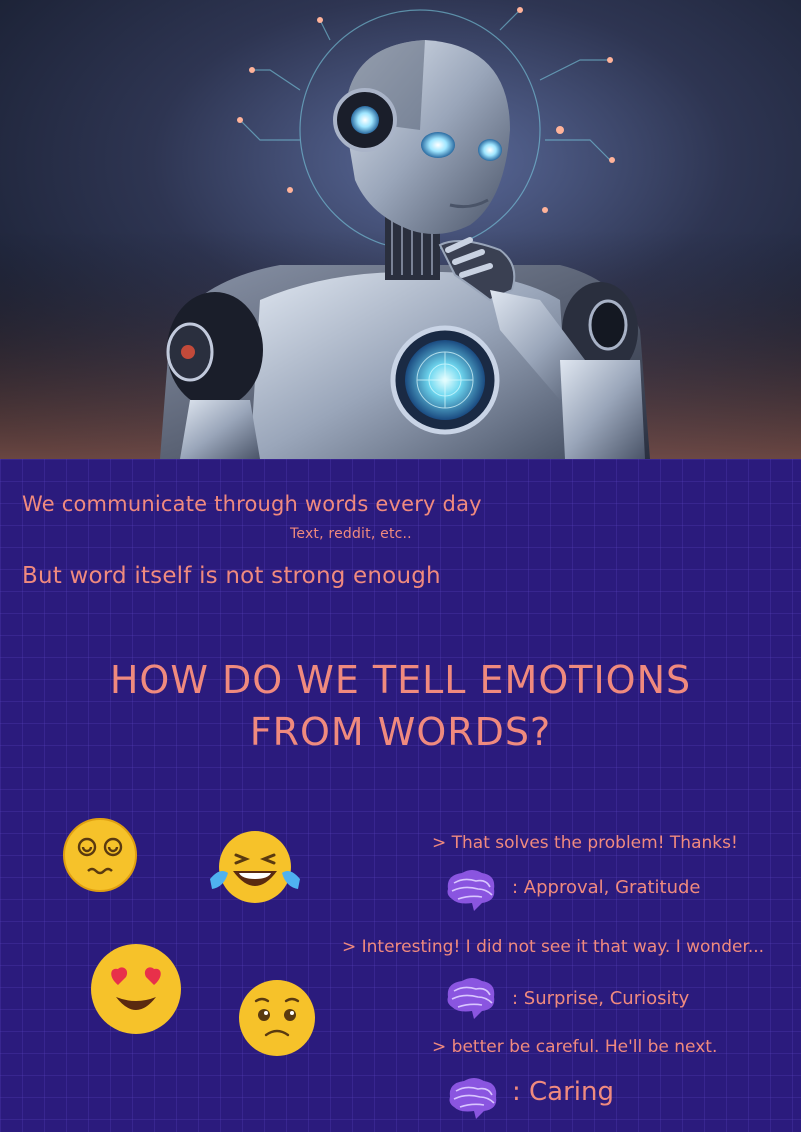 The image size is (801, 1132). Describe the element at coordinates (575, 1047) in the screenshot. I see `example-message: > better be careful. He'll be next.` at that location.